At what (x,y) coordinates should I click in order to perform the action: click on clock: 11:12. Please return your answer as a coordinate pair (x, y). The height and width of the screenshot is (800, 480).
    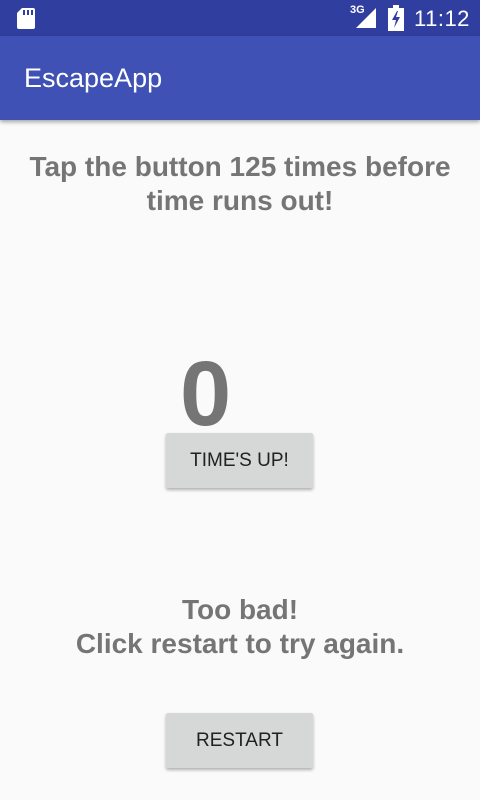
    Looking at the image, I should click on (442, 18).